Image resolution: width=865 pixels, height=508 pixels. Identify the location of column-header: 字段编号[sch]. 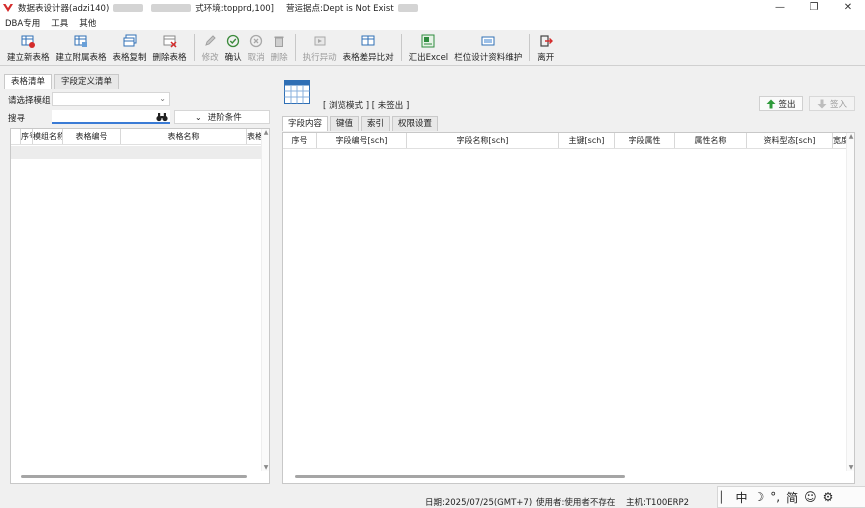
(362, 140).